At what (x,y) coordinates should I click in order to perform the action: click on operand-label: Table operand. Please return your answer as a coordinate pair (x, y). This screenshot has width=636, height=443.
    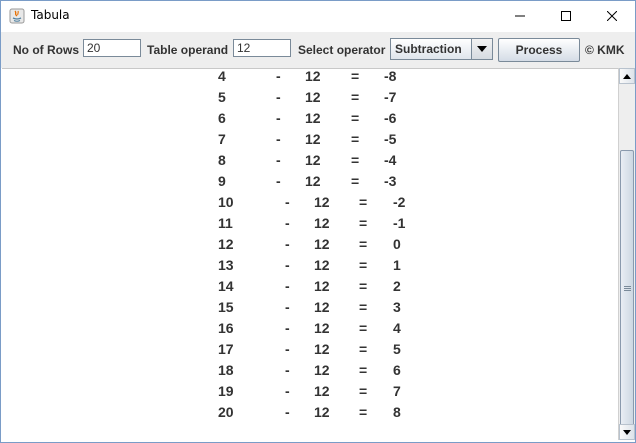
    Looking at the image, I should click on (188, 50).